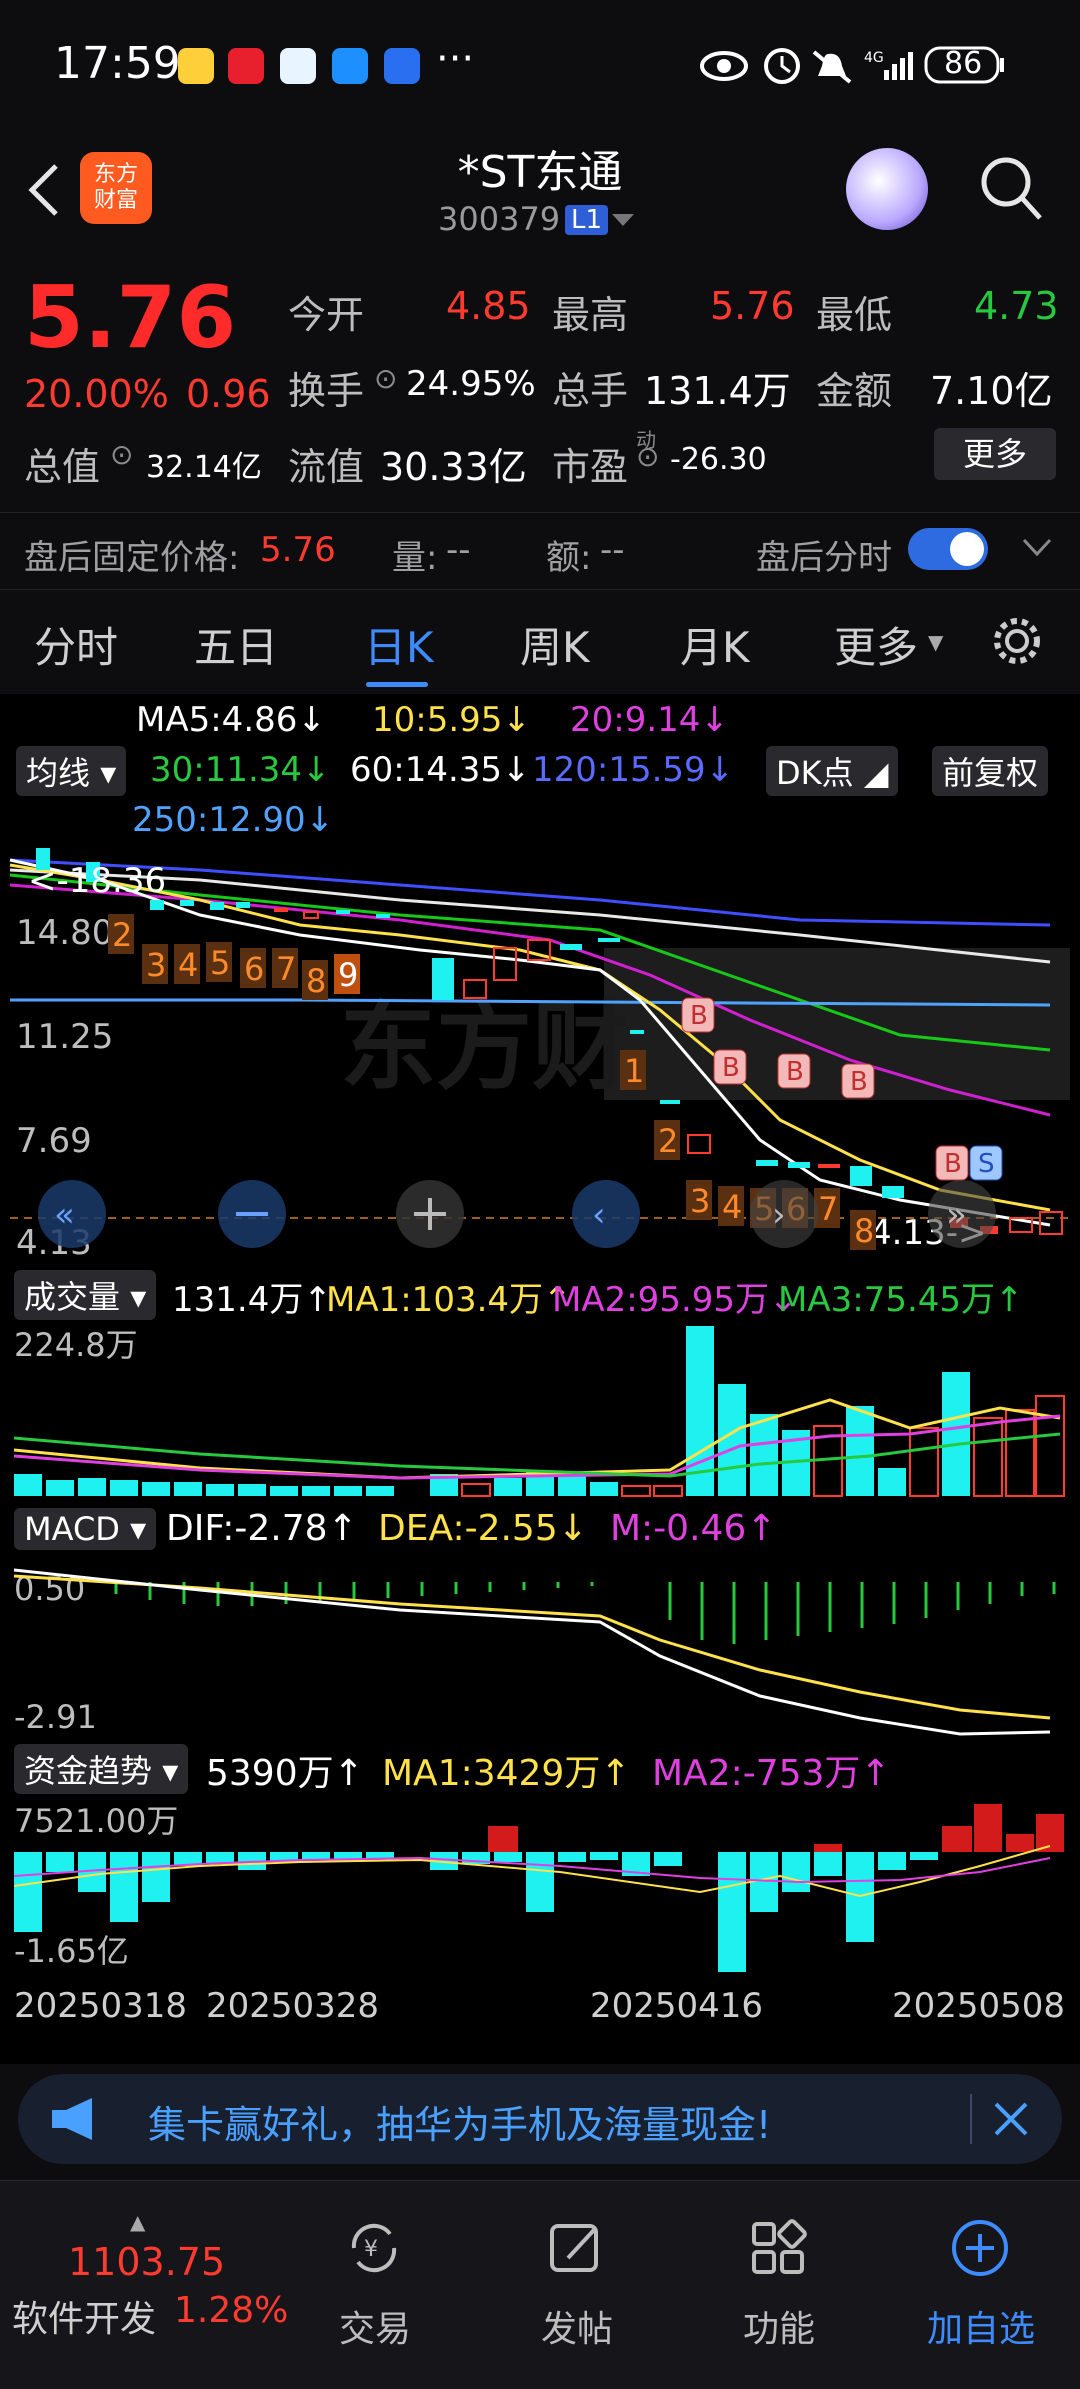  I want to click on after-amt-value: --, so click(612, 550).